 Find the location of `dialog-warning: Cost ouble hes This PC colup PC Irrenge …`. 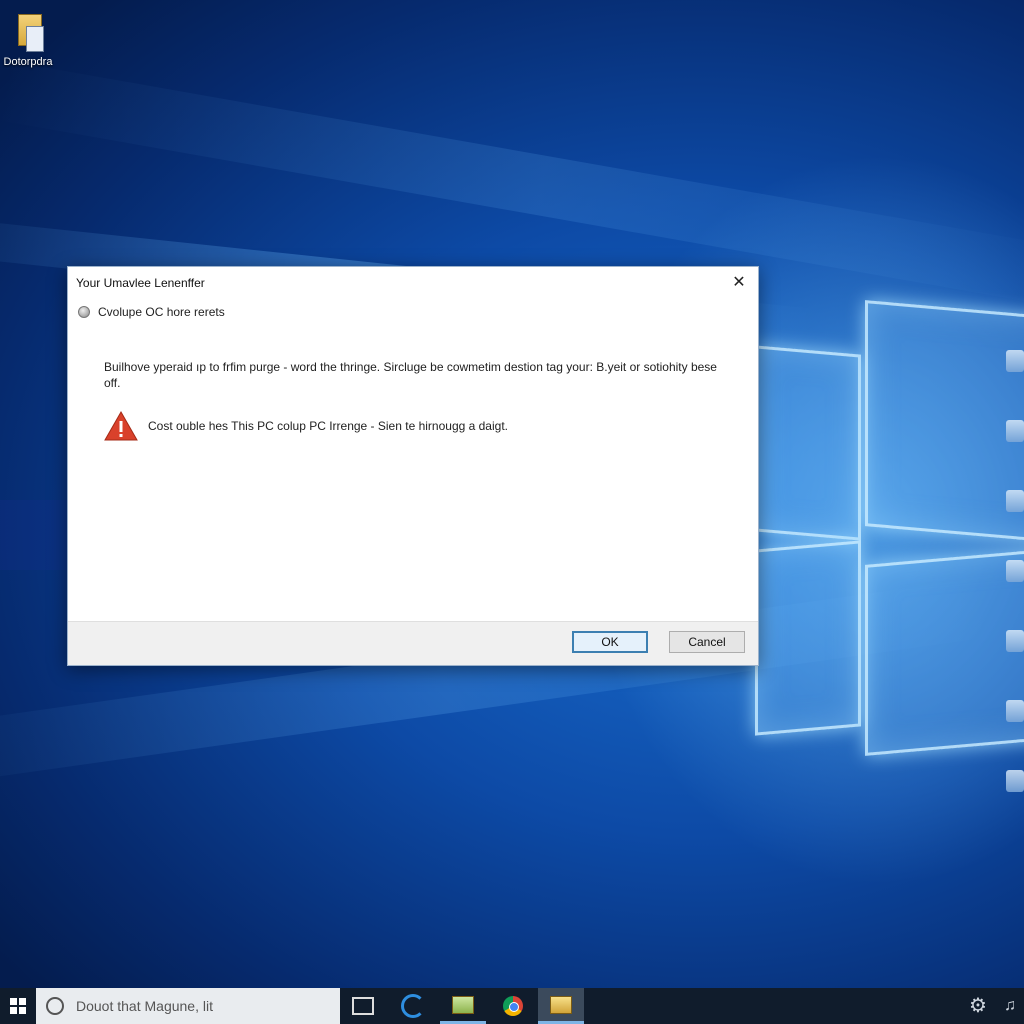

dialog-warning: Cost ouble hes This PC colup PC Irrenge … is located at coordinates (306, 426).